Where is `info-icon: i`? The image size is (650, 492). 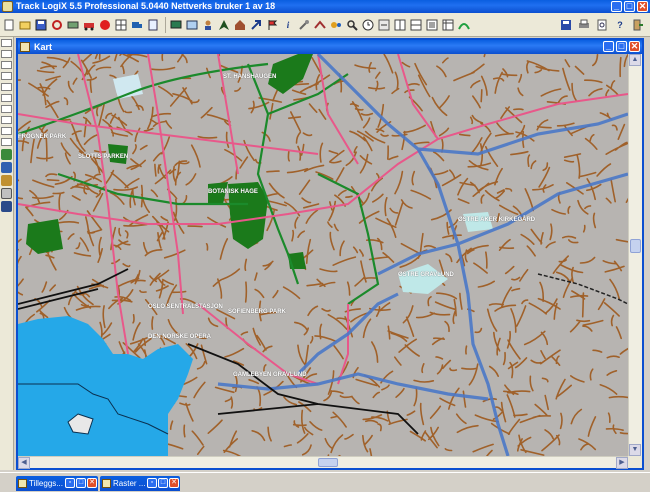
info-icon: i is located at coordinates (288, 25).